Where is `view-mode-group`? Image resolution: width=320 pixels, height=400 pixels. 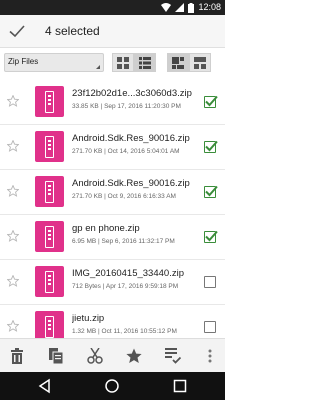
view-mode-group is located at coordinates (134, 62).